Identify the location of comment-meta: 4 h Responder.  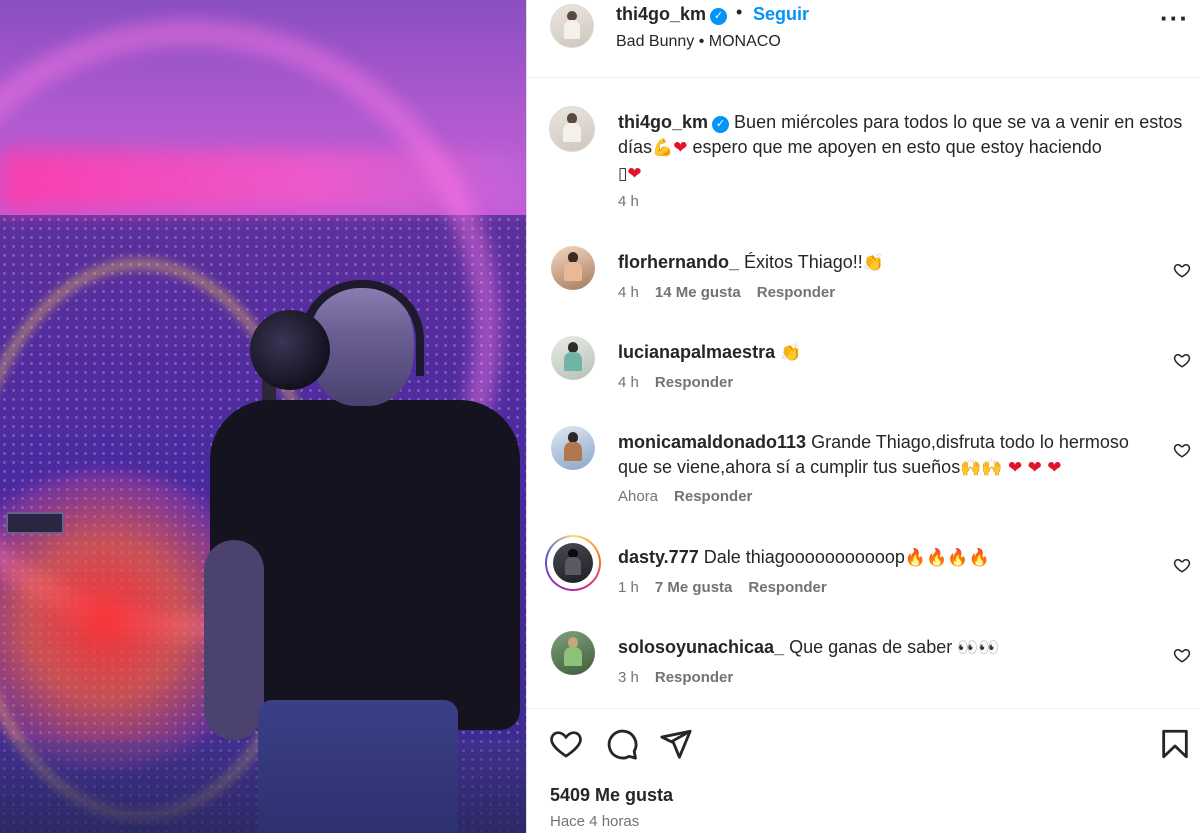
(683, 382).